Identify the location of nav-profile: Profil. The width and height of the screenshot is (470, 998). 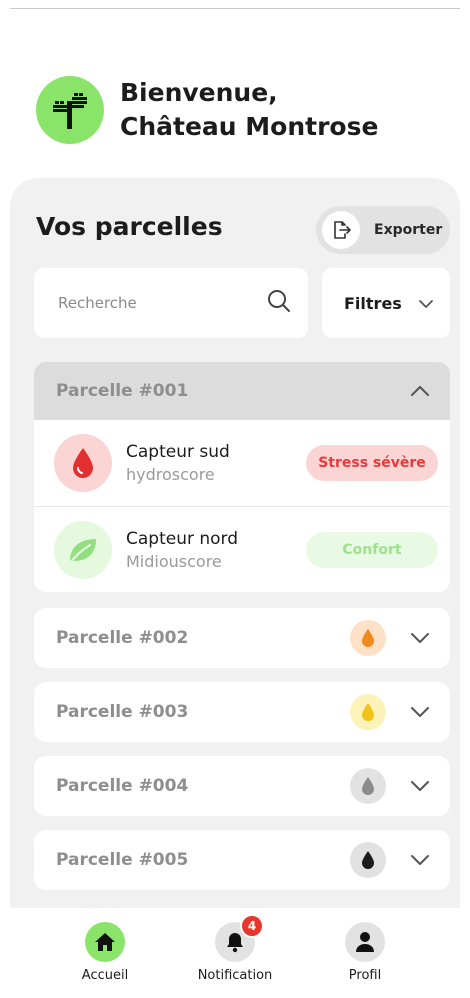
(365, 953).